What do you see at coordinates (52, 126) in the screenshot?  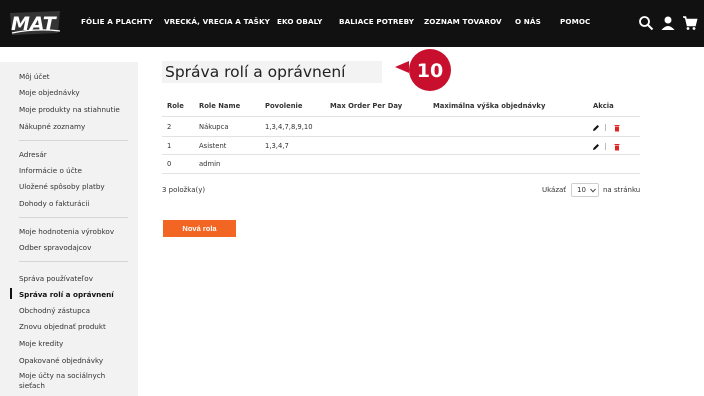 I see `sidebar-item-nakupne-zoznamy: Nákupné zoznamy` at bounding box center [52, 126].